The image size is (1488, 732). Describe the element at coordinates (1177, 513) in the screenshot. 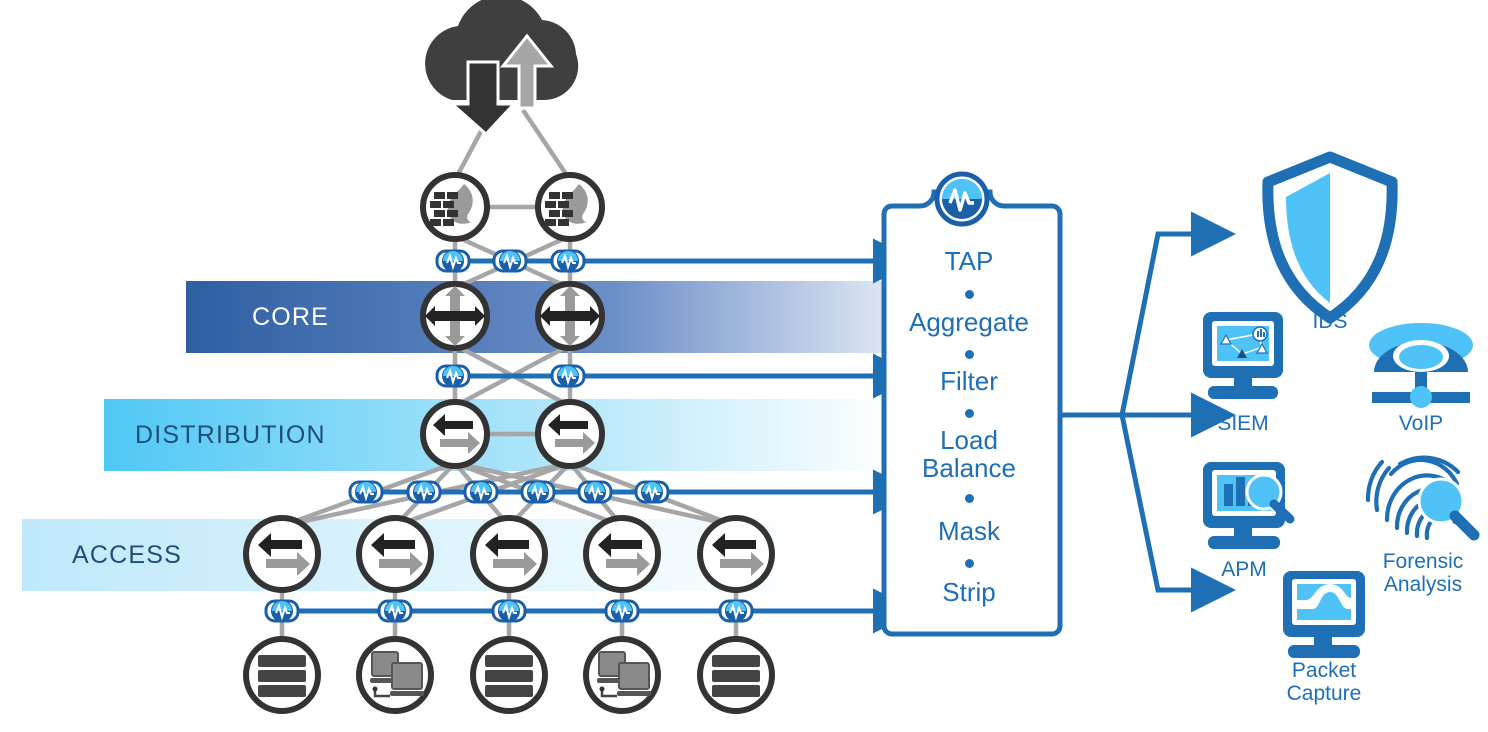

I see `flow-to-pcap` at that location.